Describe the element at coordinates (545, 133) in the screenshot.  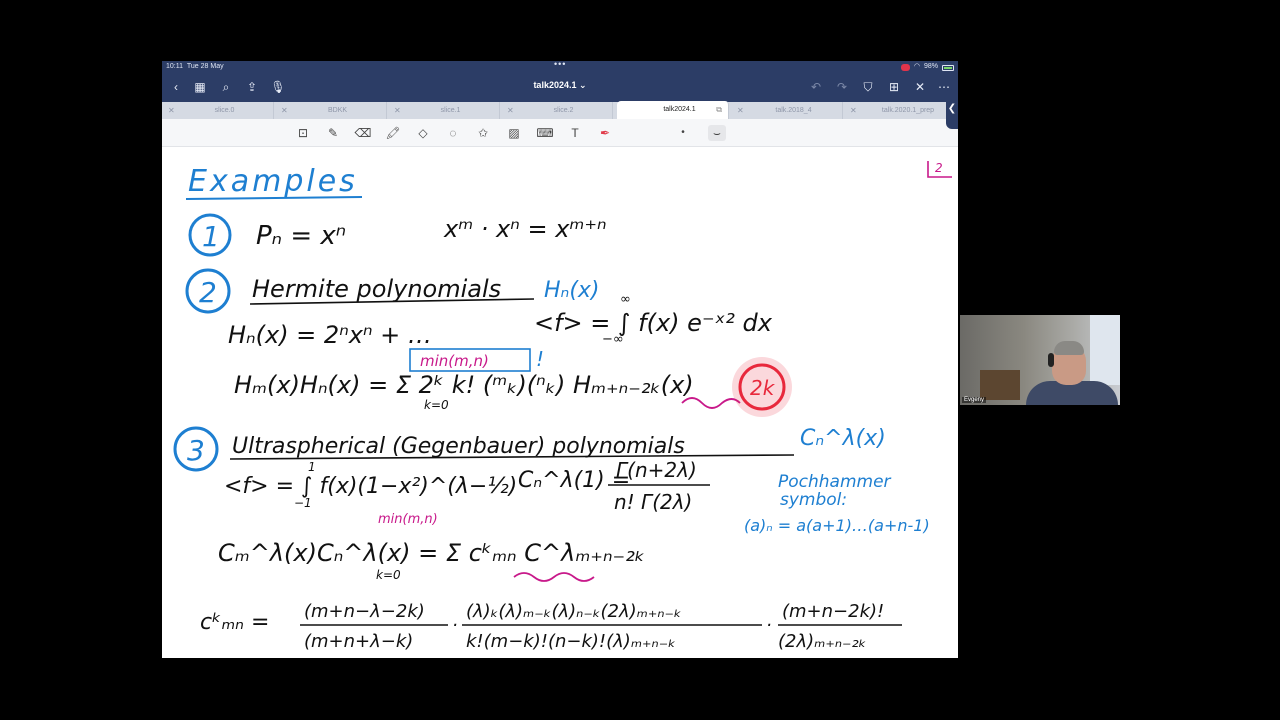
I see `keyboard-icon: ⌨` at that location.